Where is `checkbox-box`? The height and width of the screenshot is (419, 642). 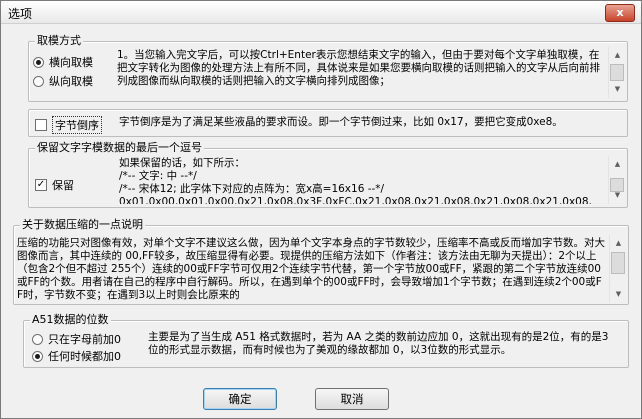 checkbox-box is located at coordinates (41, 125).